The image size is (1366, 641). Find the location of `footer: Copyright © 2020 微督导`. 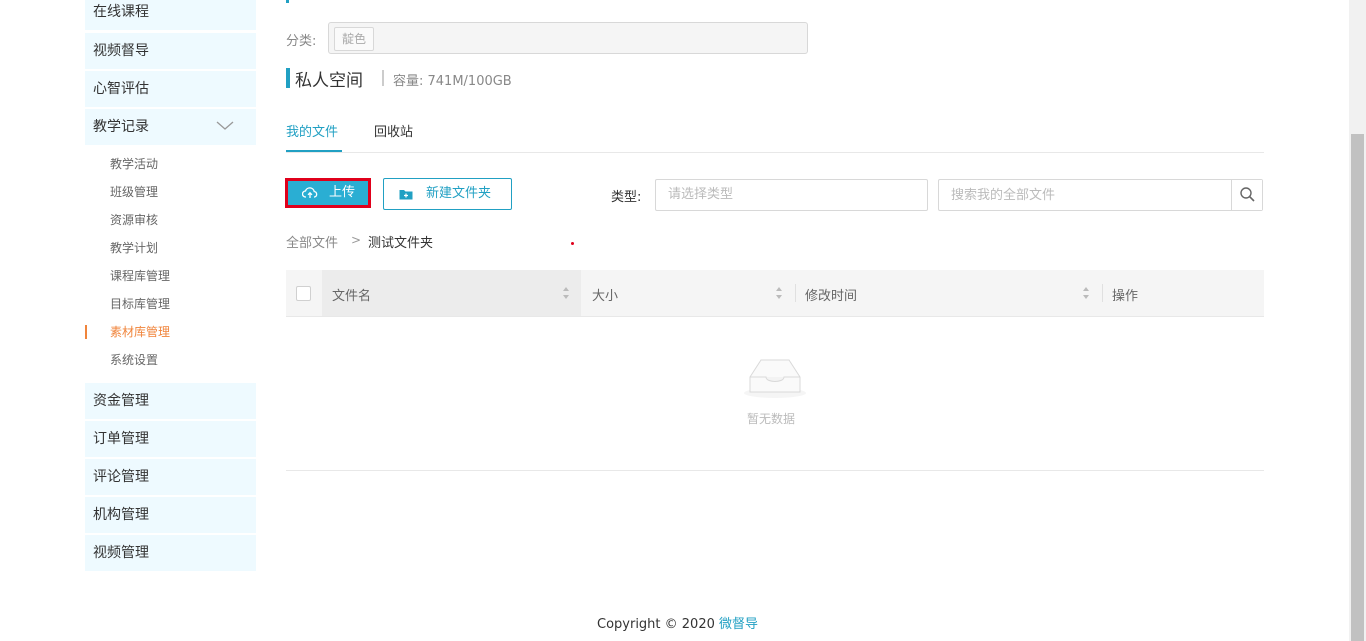

footer: Copyright © 2020 微督导 is located at coordinates (677, 622).